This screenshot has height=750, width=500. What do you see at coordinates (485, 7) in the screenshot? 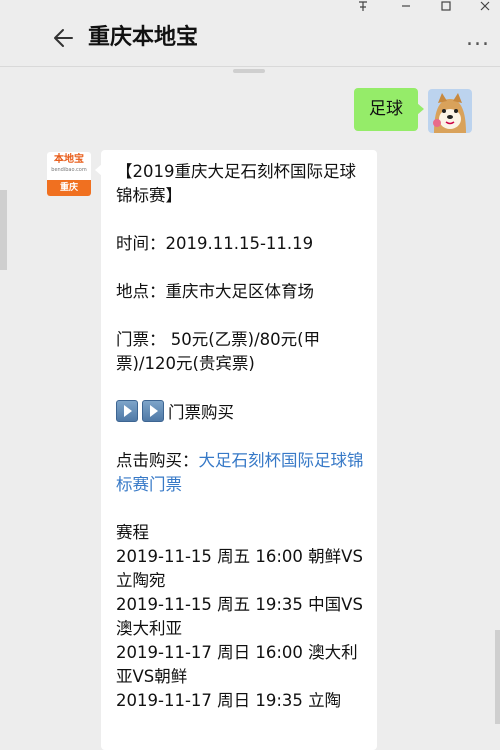
I see `close-icon` at bounding box center [485, 7].